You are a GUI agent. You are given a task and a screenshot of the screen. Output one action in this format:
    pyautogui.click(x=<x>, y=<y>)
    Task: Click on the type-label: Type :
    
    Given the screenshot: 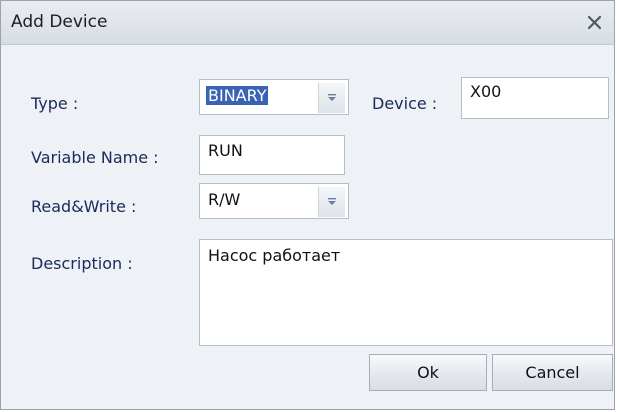 What is the action you would take?
    pyautogui.click(x=55, y=103)
    